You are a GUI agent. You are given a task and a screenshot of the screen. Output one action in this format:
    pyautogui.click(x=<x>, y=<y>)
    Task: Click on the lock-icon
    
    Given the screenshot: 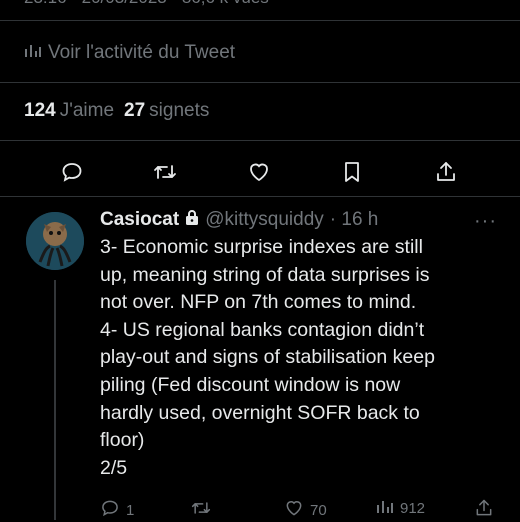 What is the action you would take?
    pyautogui.click(x=192, y=220)
    